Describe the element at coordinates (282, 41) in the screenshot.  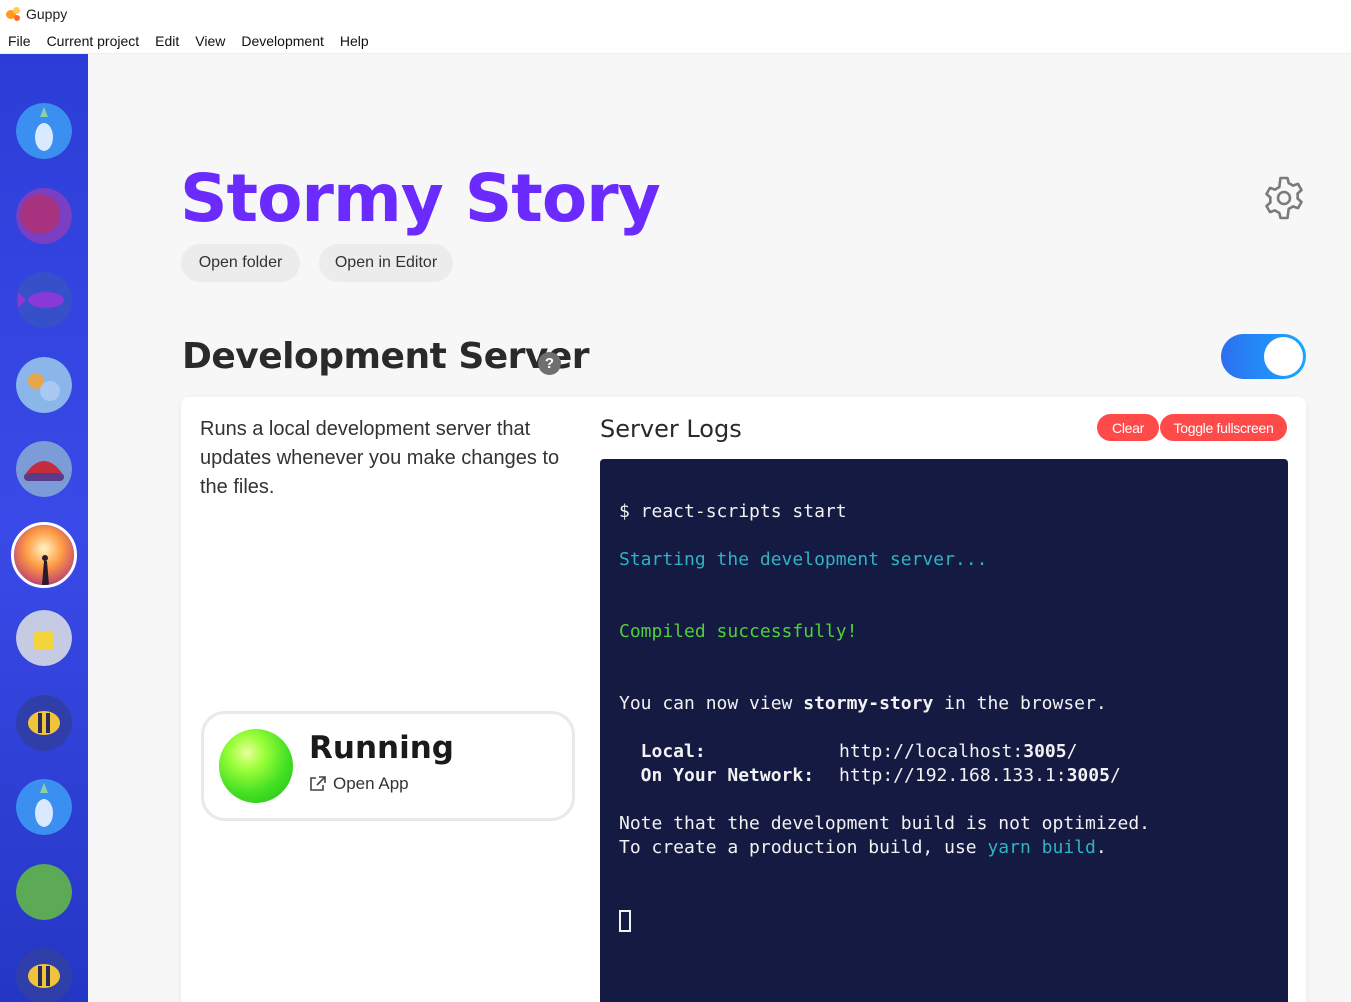
I see `menu-development: Development` at that location.